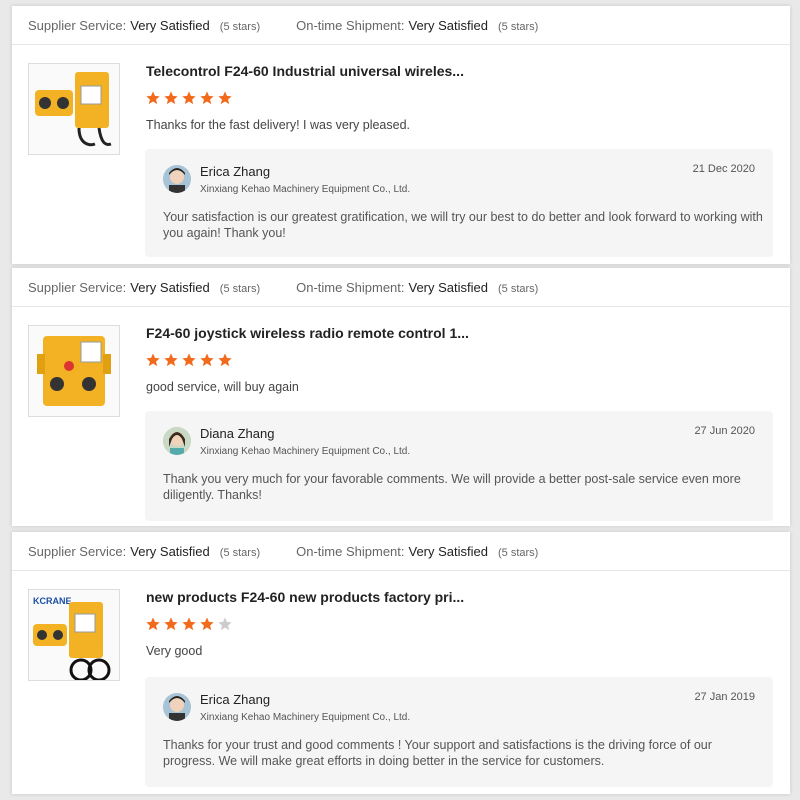  I want to click on product-thumbnail: KCRANE, so click(74, 635).